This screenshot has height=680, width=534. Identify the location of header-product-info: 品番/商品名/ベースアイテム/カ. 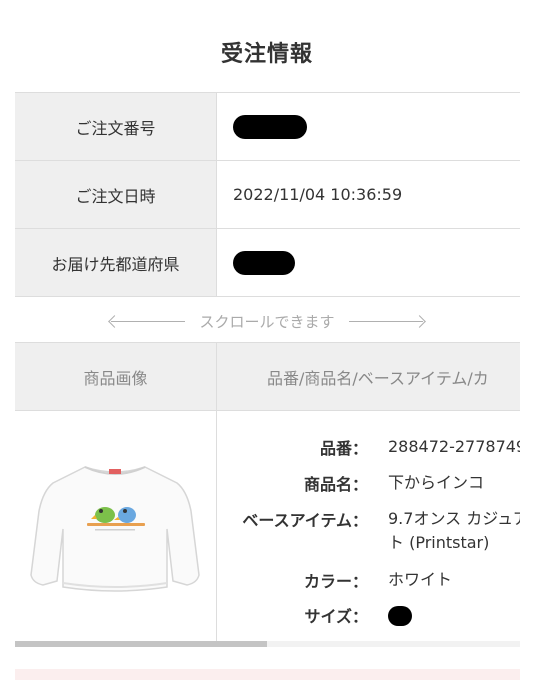
(378, 378).